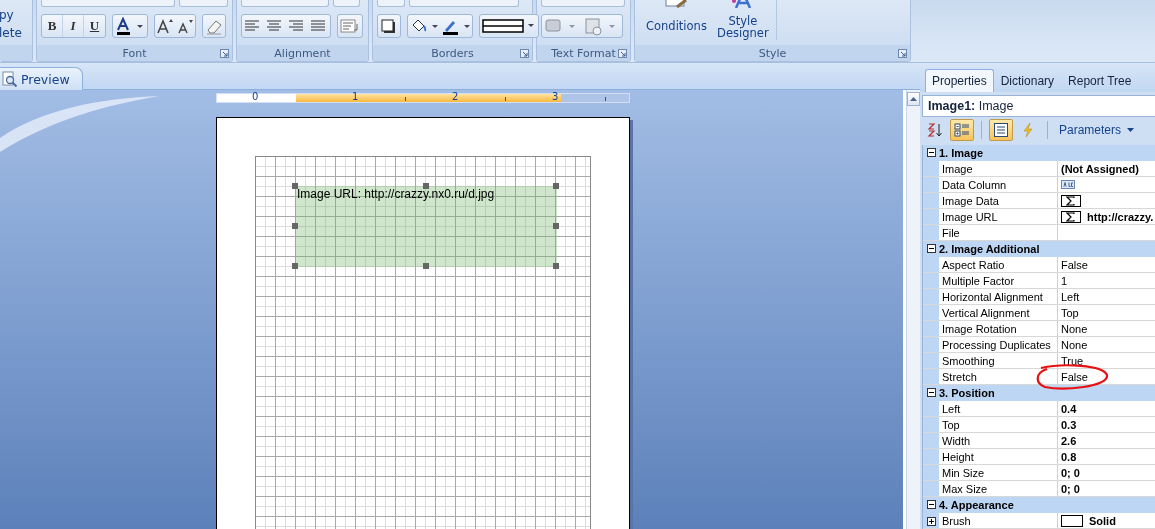 The width and height of the screenshot is (1155, 529). Describe the element at coordinates (1069, 424) in the screenshot. I see `property-value: 0.3` at that location.